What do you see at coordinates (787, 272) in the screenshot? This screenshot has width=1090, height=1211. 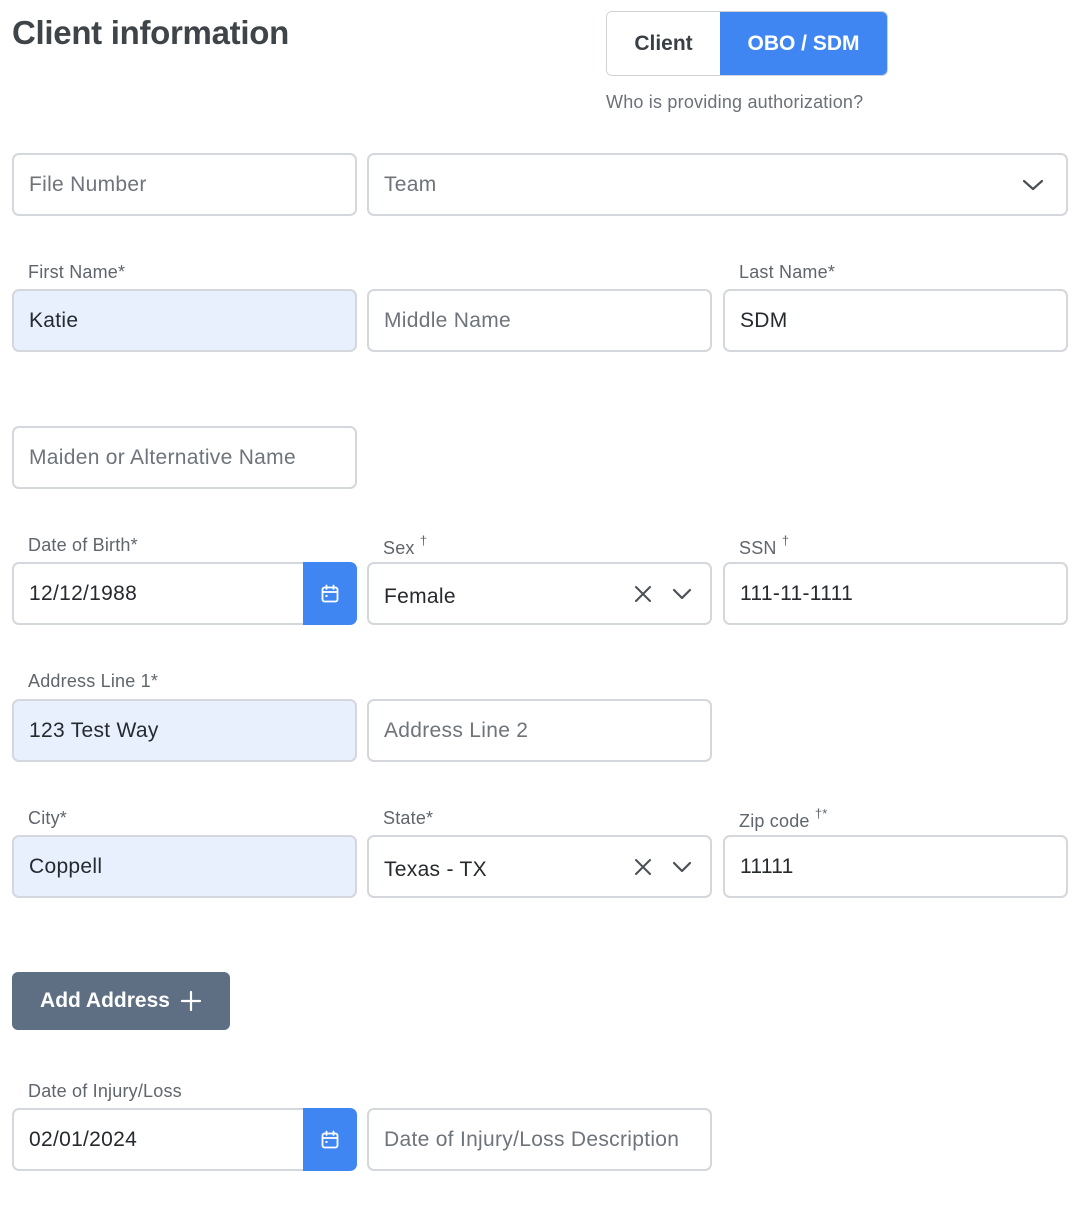 I see `last-name-label: Last Name*` at bounding box center [787, 272].